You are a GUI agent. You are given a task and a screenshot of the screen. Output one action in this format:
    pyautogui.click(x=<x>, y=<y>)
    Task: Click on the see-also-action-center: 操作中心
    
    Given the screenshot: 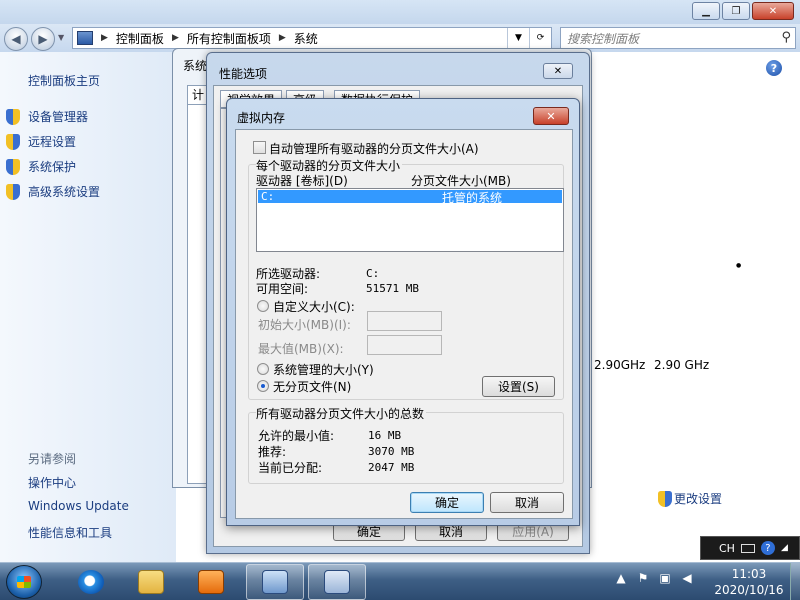 What is the action you would take?
    pyautogui.click(x=52, y=482)
    